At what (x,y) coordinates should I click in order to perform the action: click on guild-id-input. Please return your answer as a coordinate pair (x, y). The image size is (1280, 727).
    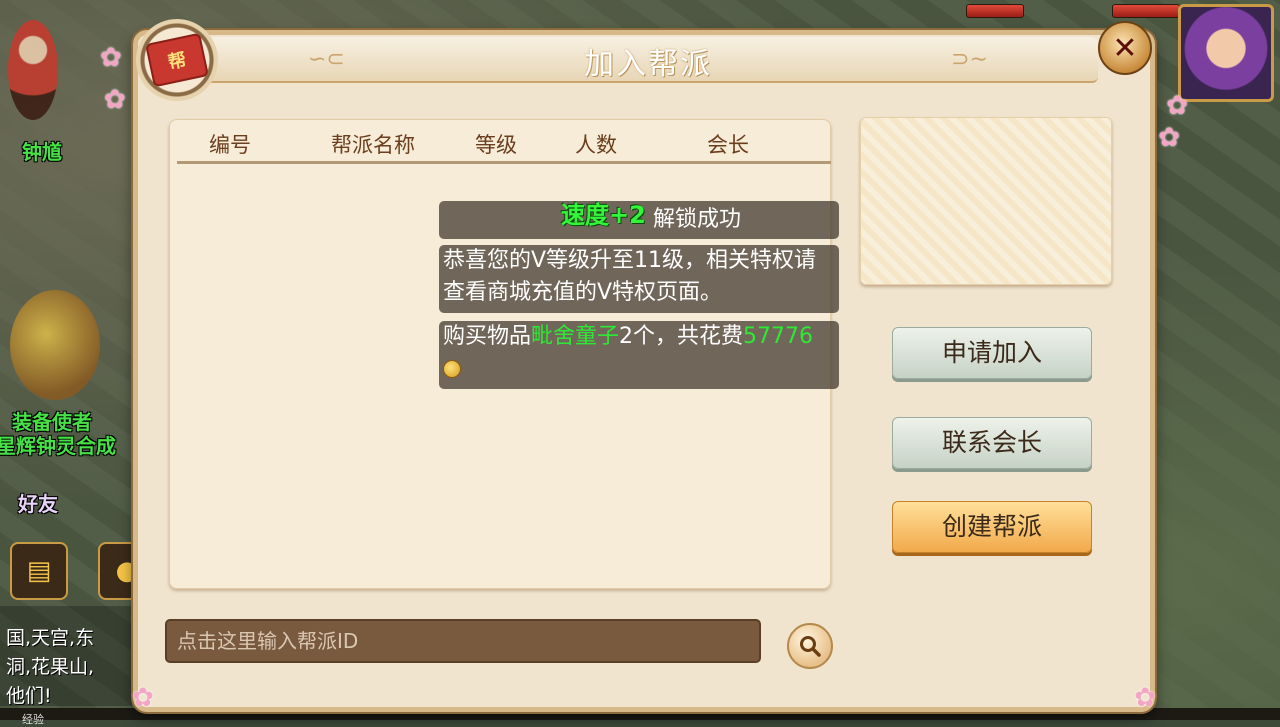
    Looking at the image, I should click on (463, 641).